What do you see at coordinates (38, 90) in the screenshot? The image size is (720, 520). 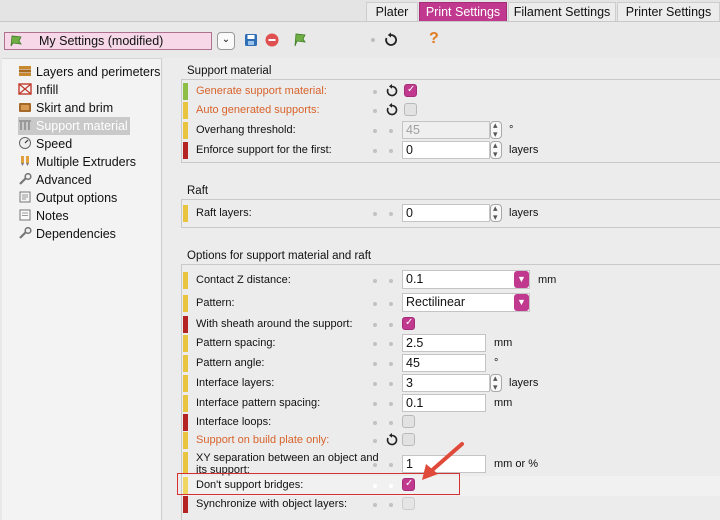 I see `sidebar-item-infill: Infill` at bounding box center [38, 90].